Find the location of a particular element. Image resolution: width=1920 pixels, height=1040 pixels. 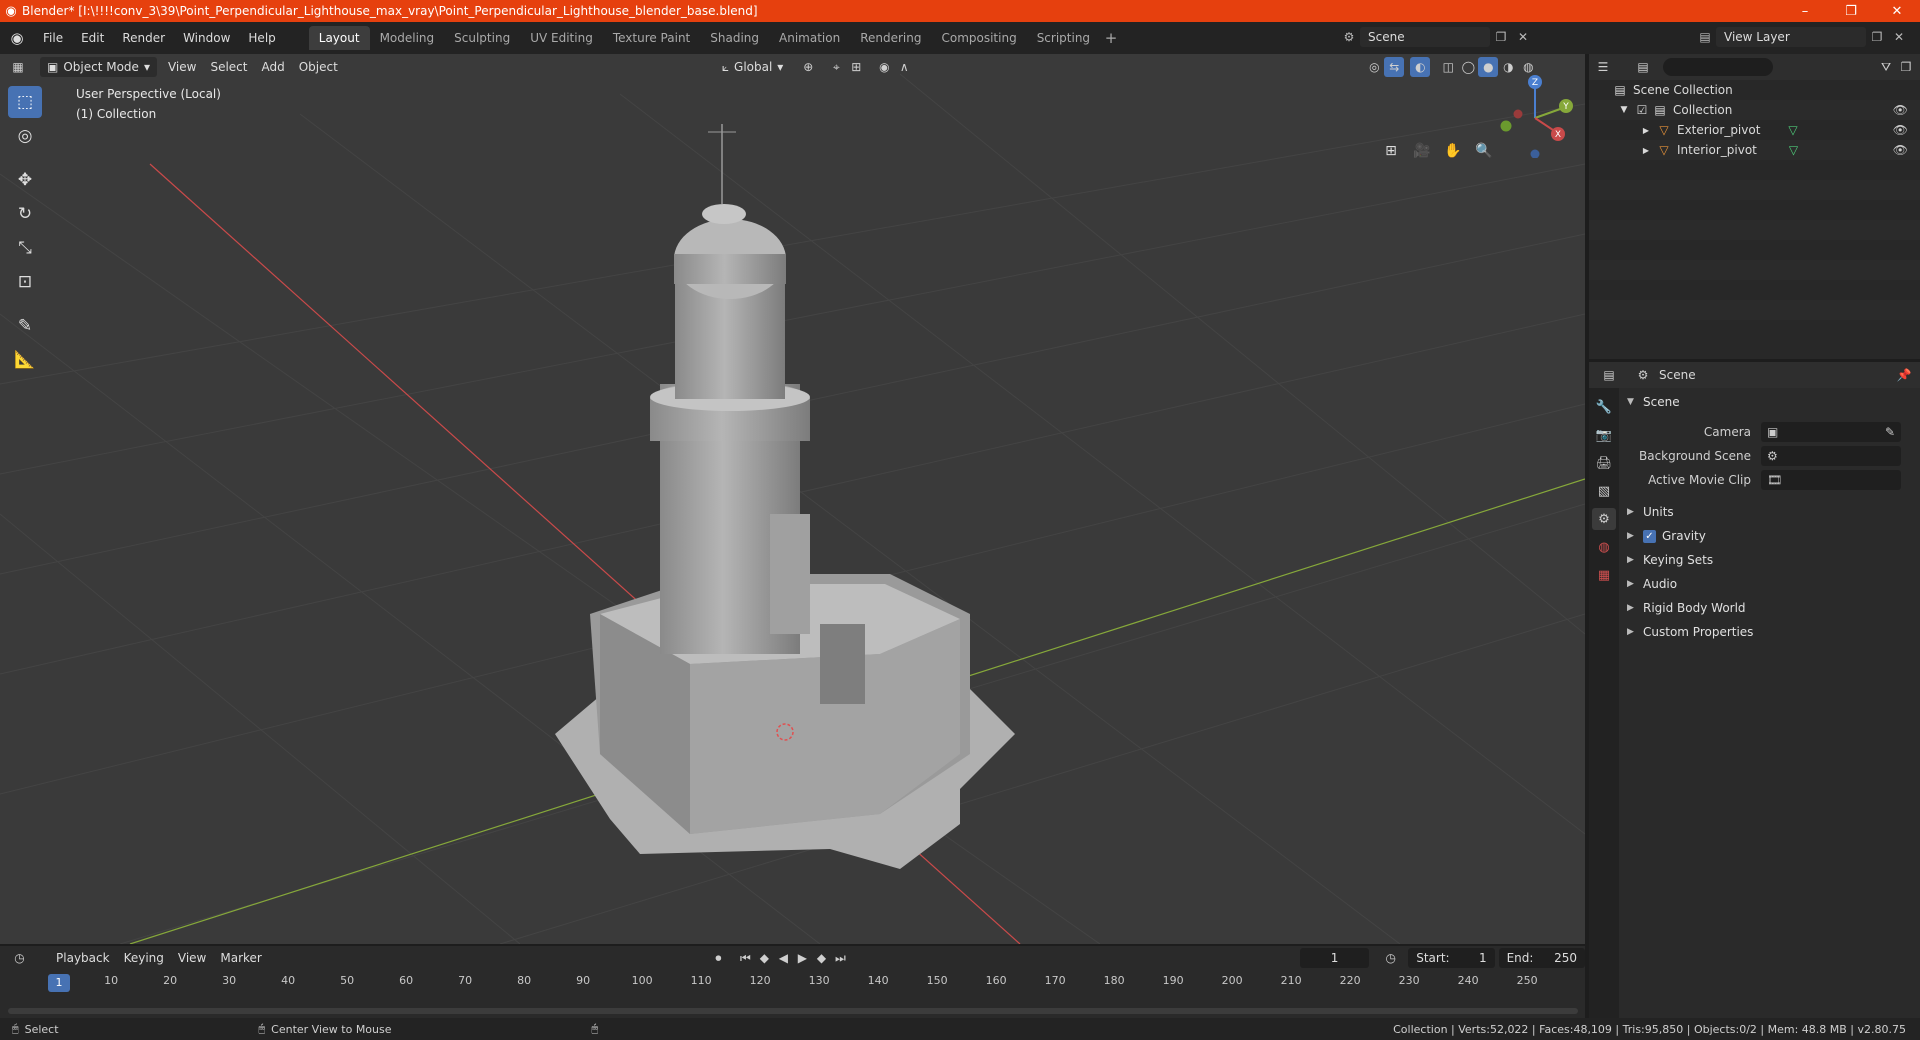

pin-icon: 📌 is located at coordinates (1904, 375).